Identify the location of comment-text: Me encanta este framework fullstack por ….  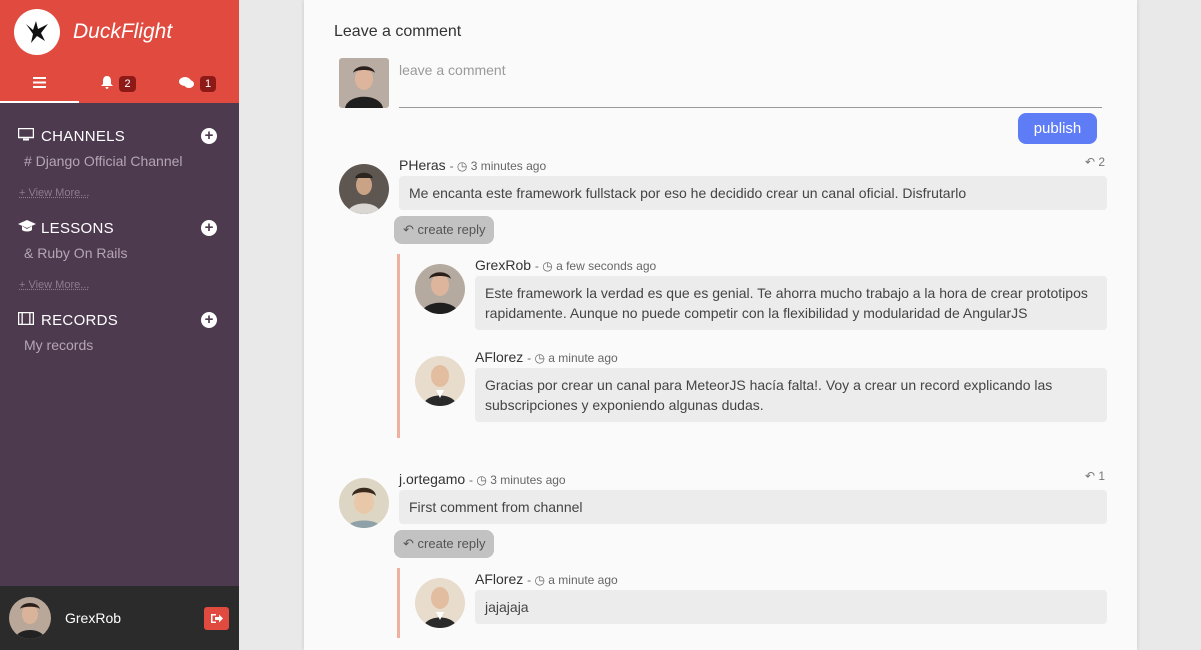
(753, 193).